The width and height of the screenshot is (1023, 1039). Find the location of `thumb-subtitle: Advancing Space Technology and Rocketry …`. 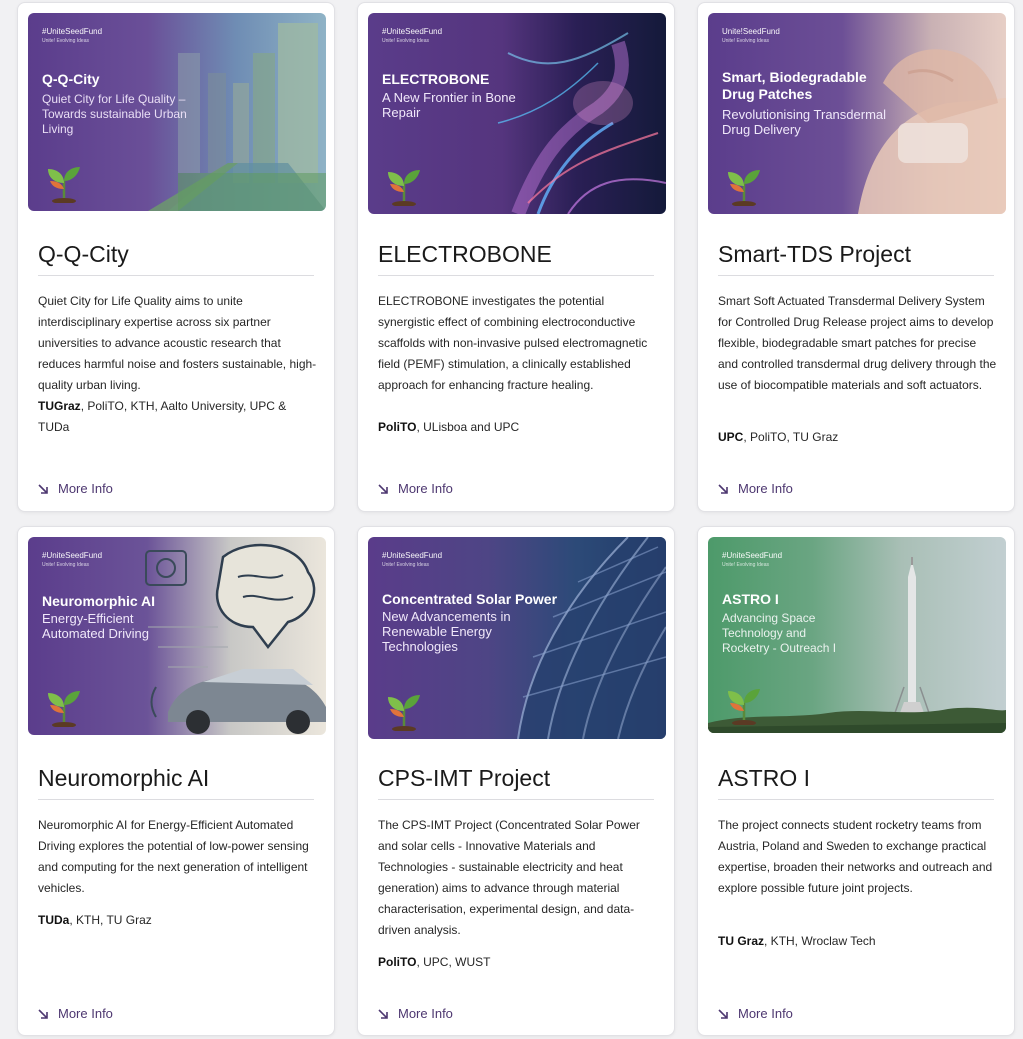

thumb-subtitle: Advancing Space Technology and Rocketry … is located at coordinates (779, 633).